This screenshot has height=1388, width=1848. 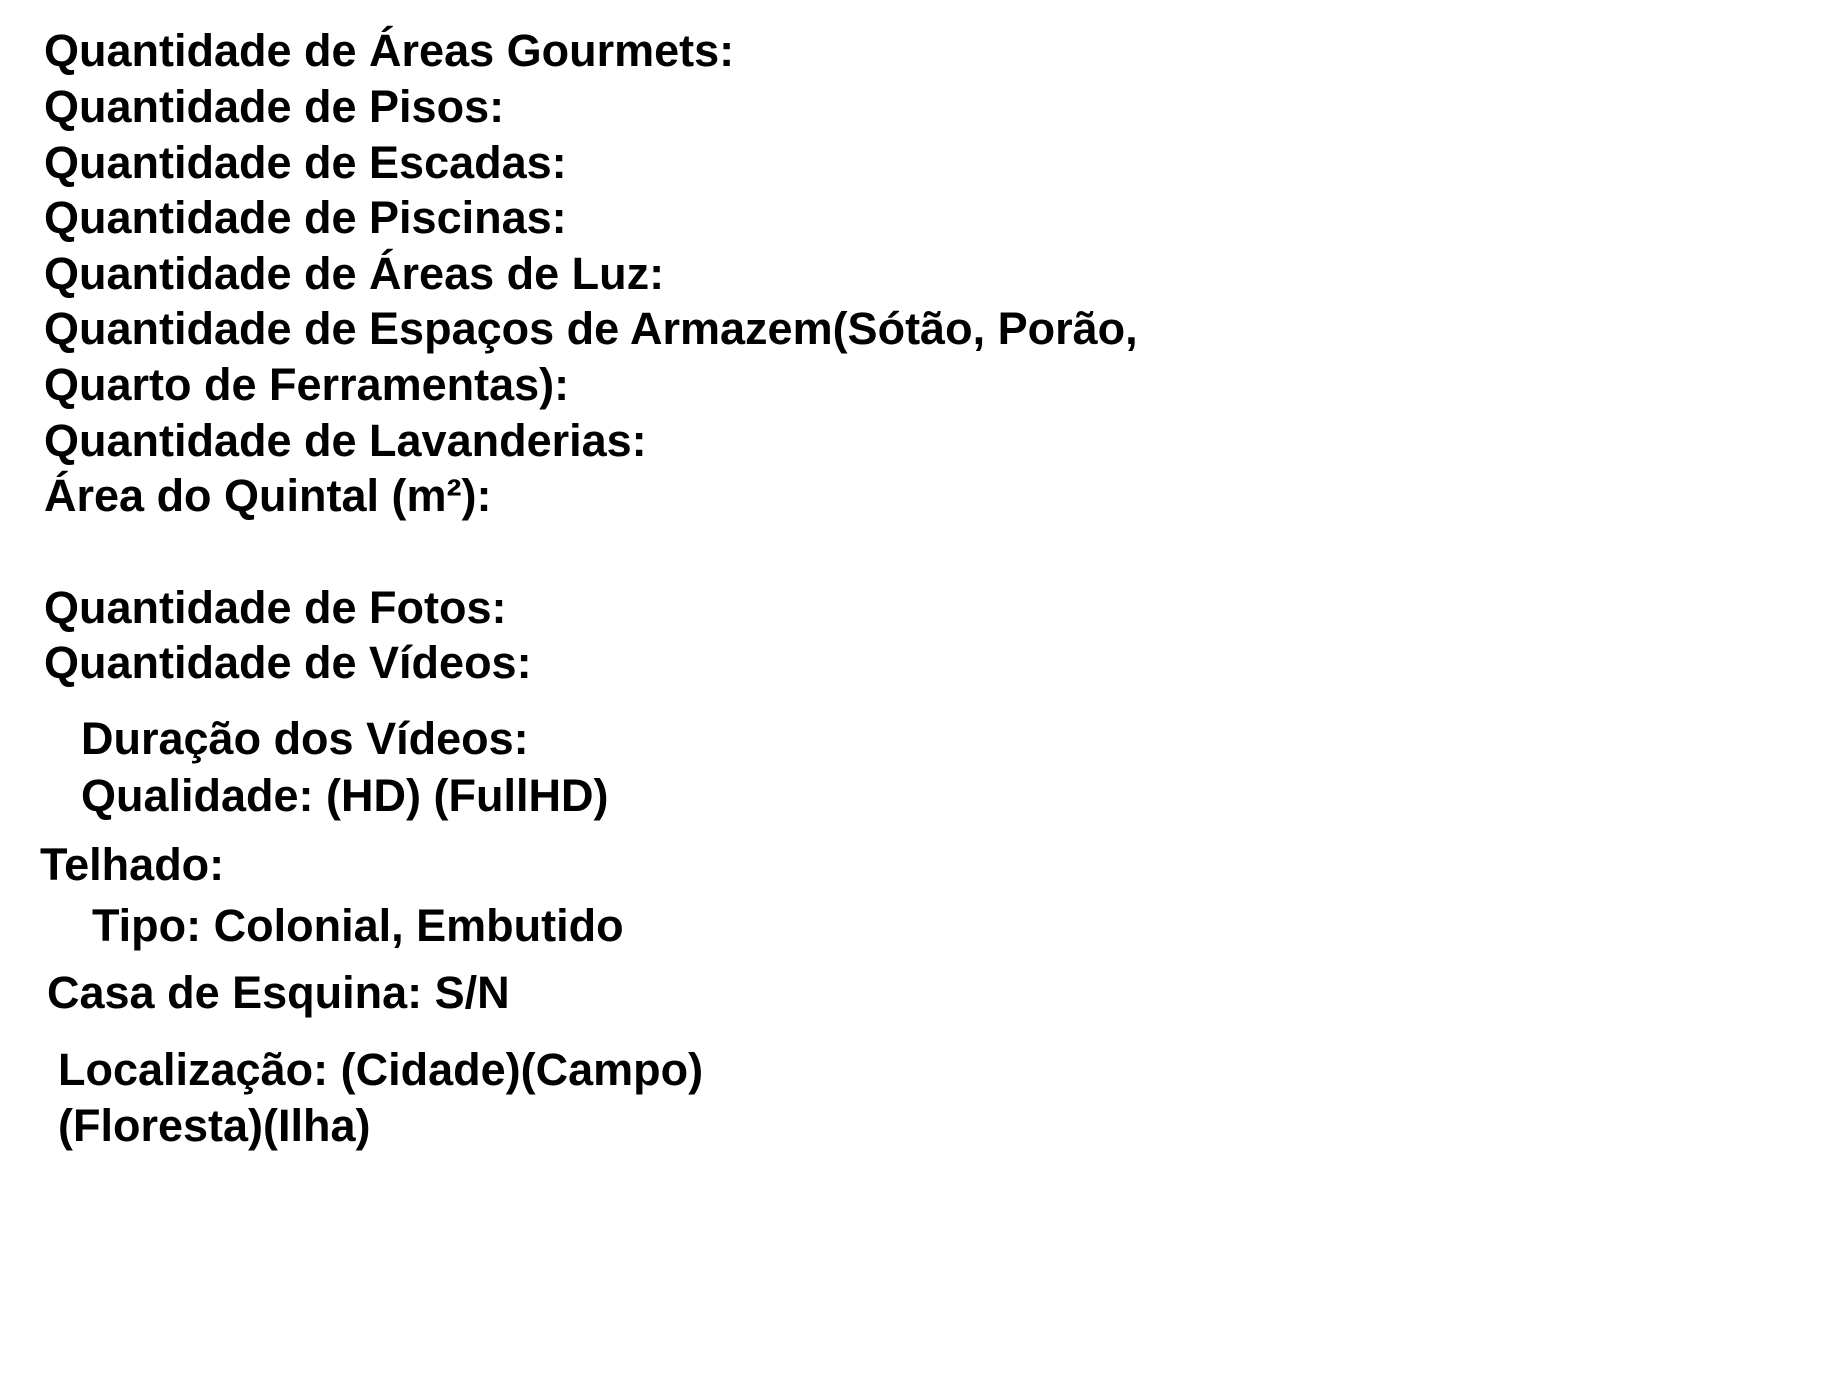 What do you see at coordinates (274, 106) in the screenshot?
I see `line-pisos: Quantidade de Pisos:` at bounding box center [274, 106].